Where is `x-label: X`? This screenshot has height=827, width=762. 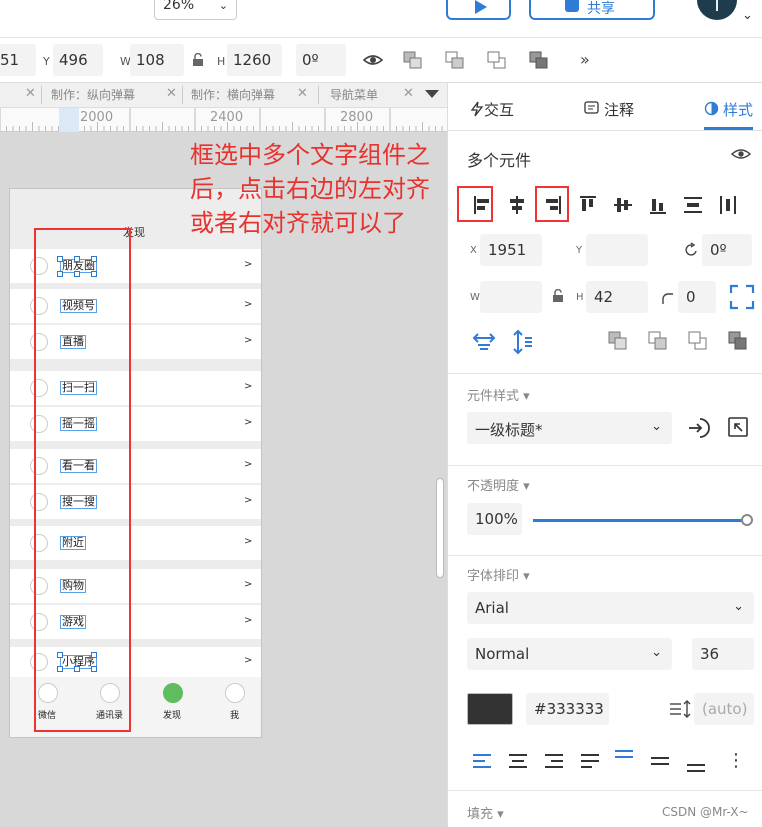
x-label: X is located at coordinates (473, 250).